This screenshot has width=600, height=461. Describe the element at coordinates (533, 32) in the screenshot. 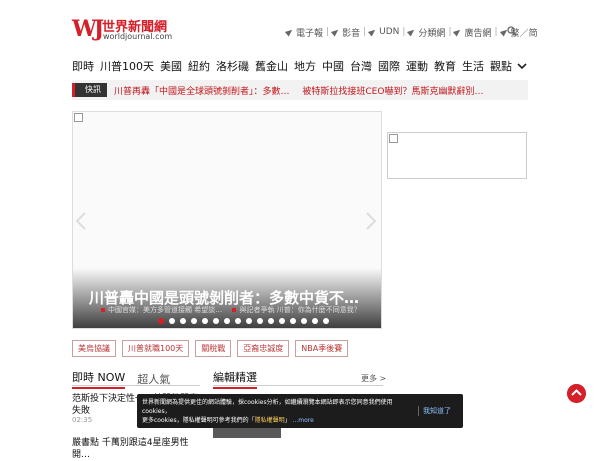

I see `lang-simplified: 简` at that location.